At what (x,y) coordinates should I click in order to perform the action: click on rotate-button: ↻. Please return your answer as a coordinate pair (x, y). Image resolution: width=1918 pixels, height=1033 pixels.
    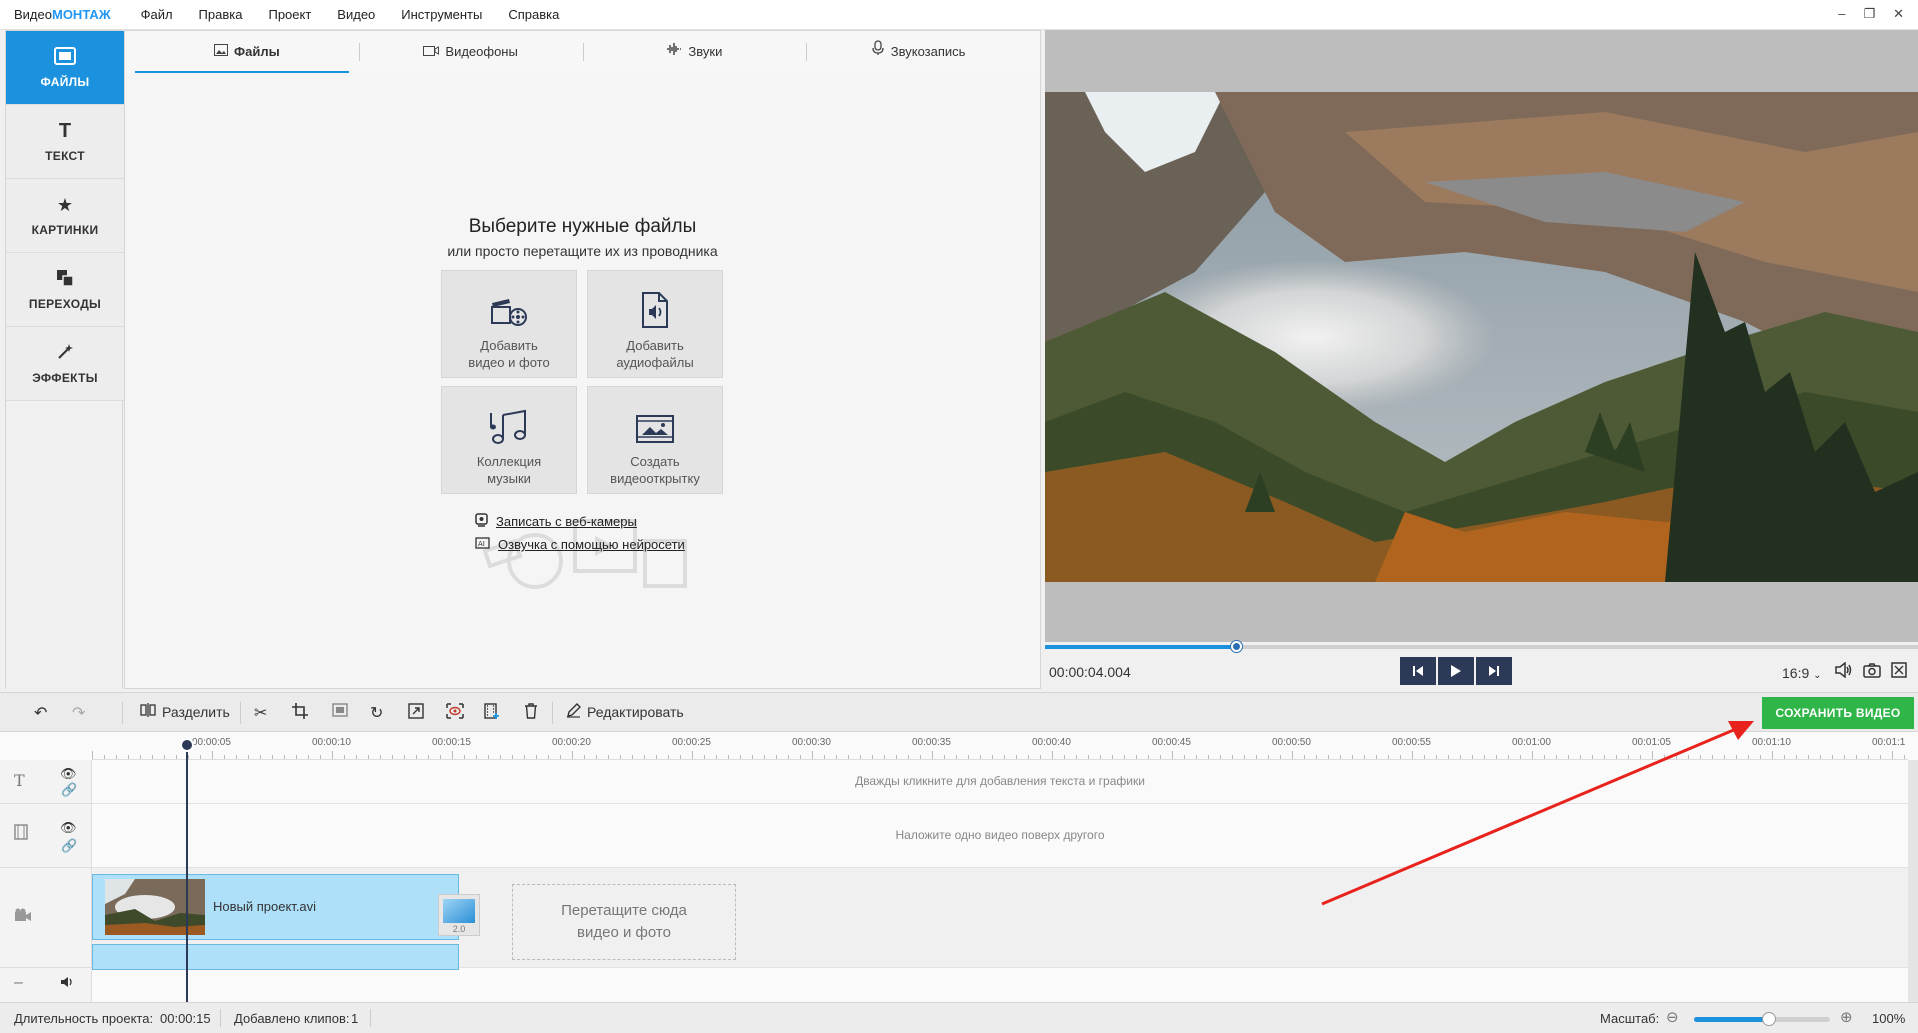
    Looking at the image, I should click on (376, 713).